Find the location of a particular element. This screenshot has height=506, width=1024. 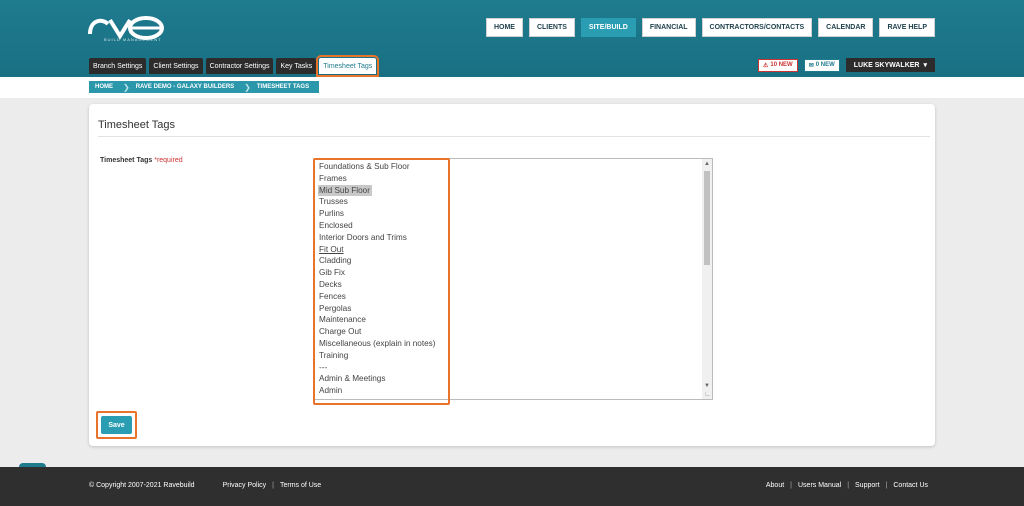

nav-contractors-contacts: CONTRACTORS/CONTACTS is located at coordinates (757, 27).